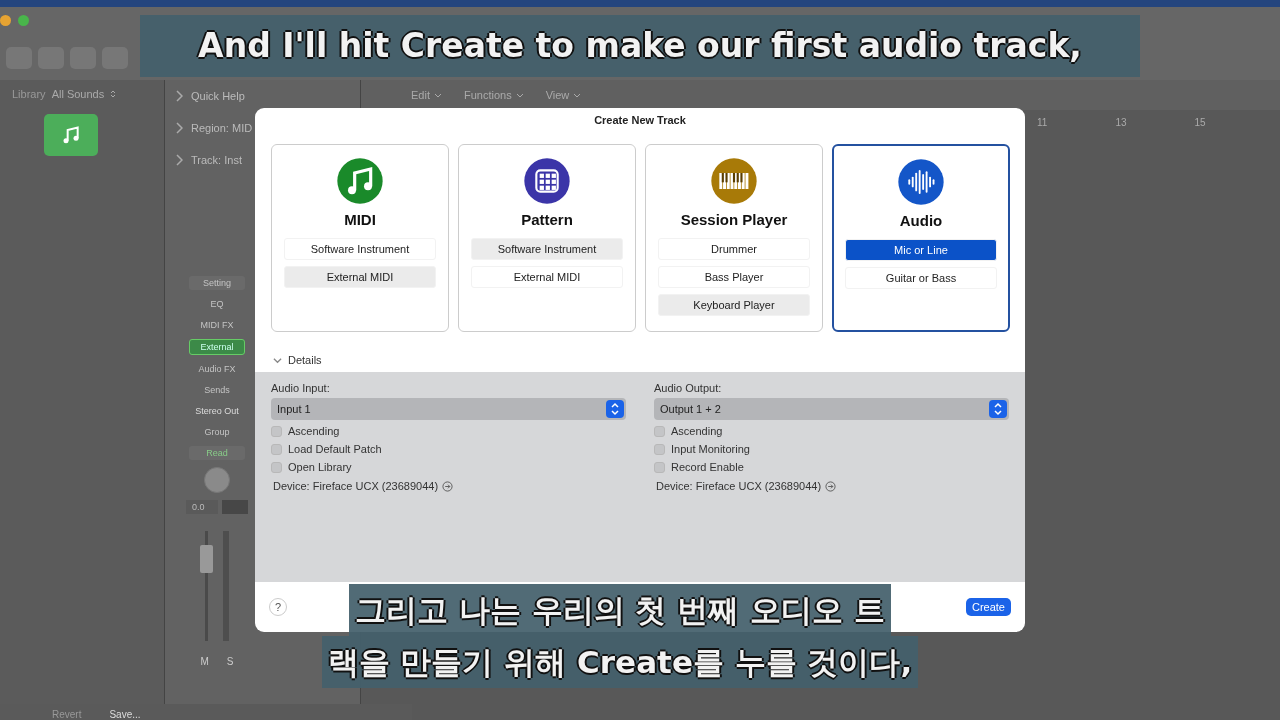 The height and width of the screenshot is (720, 1280). Describe the element at coordinates (278, 607) in the screenshot. I see `help-button: ?` at that location.